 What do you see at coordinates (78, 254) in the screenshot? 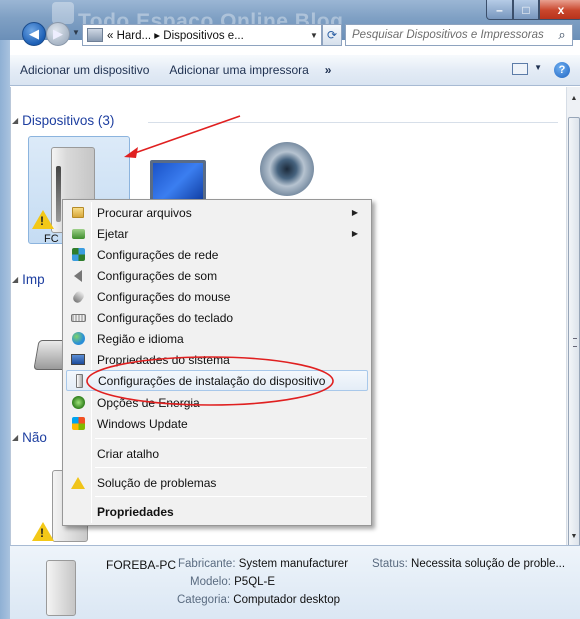
I see `network-icon` at bounding box center [78, 254].